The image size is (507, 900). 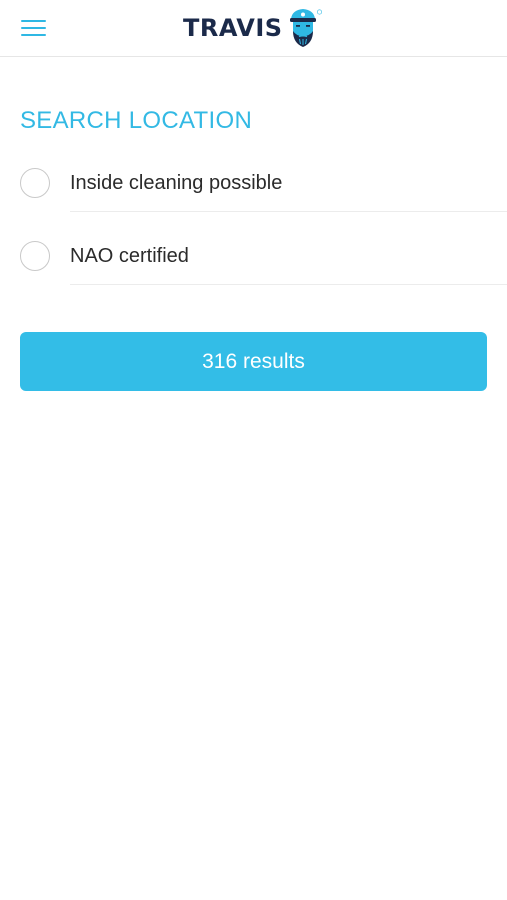 I want to click on filter-option-inside-cleaning: Inside cleaning possible, so click(x=253, y=183).